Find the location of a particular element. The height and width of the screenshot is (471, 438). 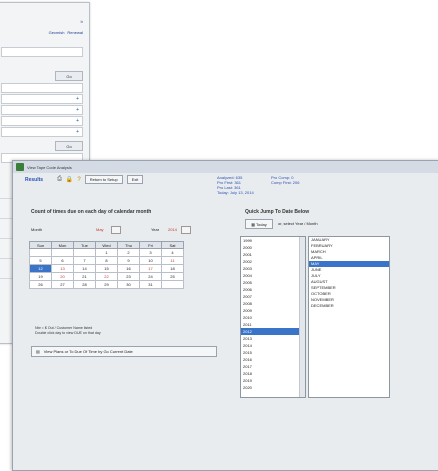

year-item: 1999 is located at coordinates (273, 240).